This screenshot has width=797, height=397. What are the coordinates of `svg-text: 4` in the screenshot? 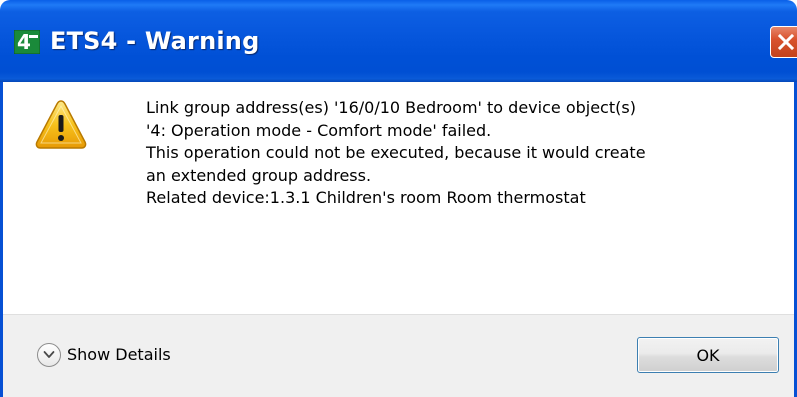 It's located at (24, 42).